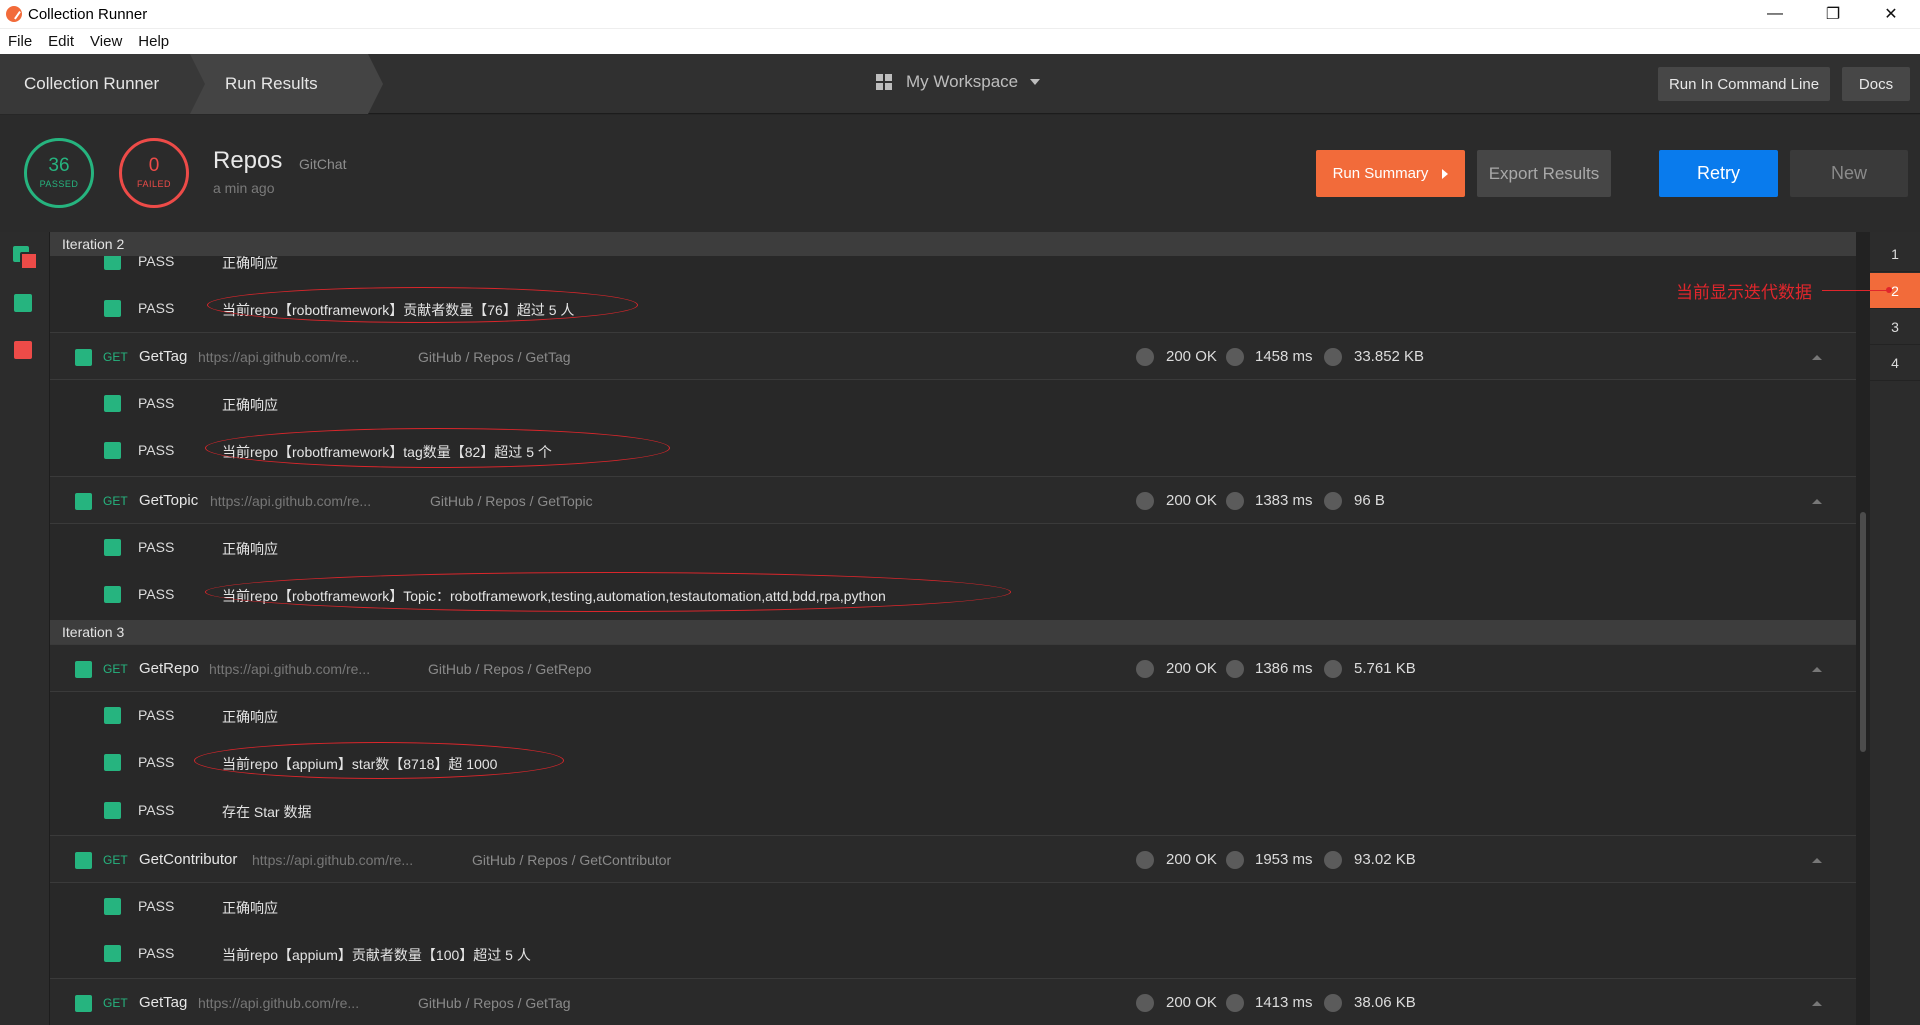 The width and height of the screenshot is (1920, 1025). I want to click on iteration-page-3: 3, so click(1895, 327).